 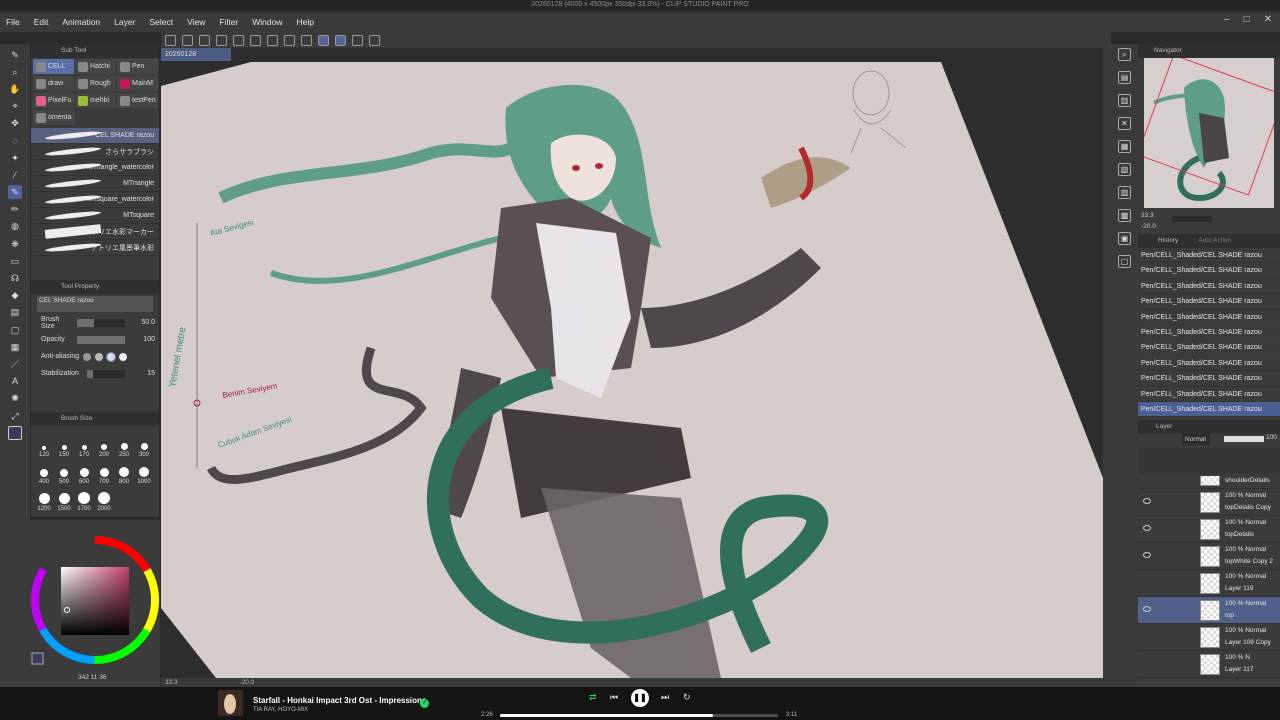 What do you see at coordinates (81, 22) in the screenshot?
I see `menu-animation: Animation` at bounding box center [81, 22].